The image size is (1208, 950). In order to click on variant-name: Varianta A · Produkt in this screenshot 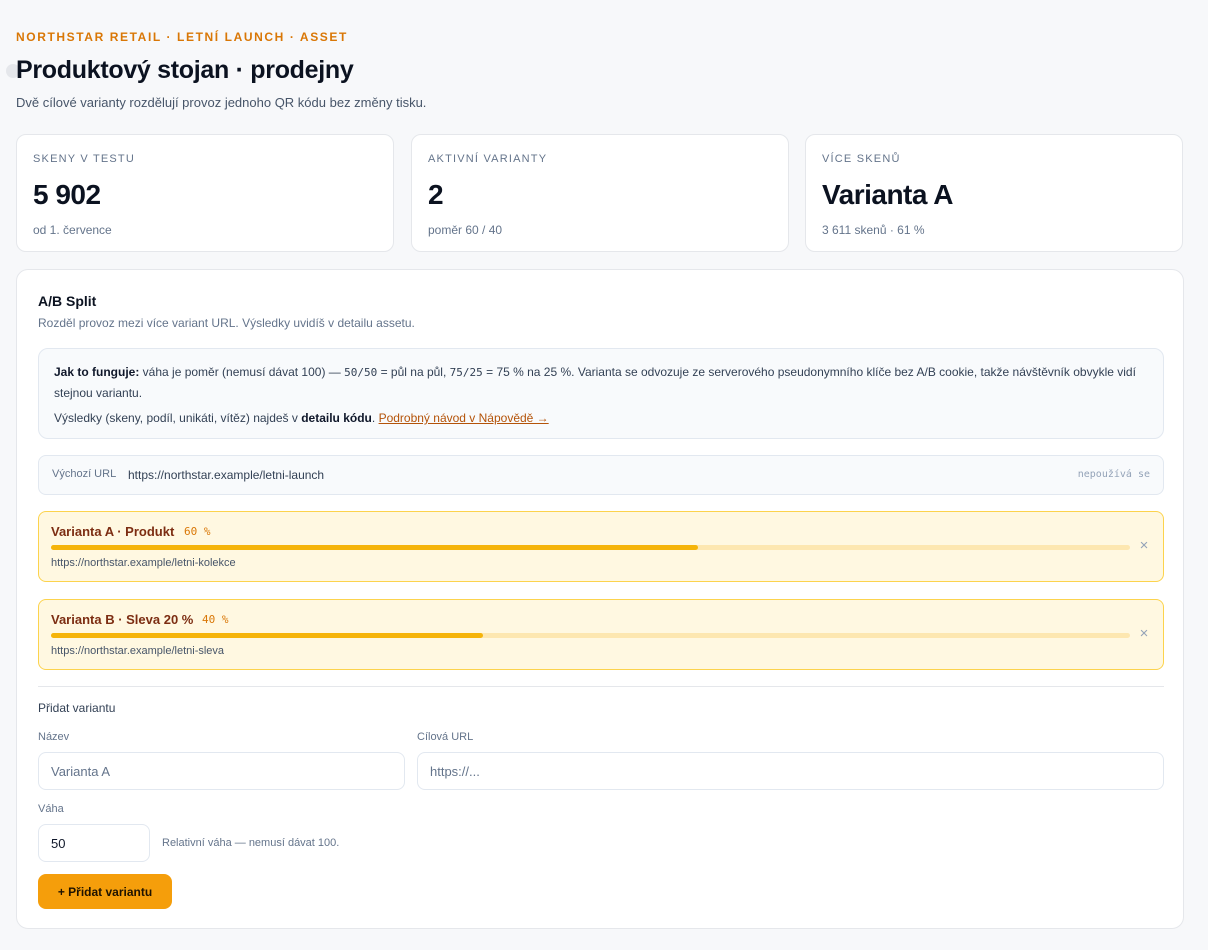, I will do `click(113, 531)`.